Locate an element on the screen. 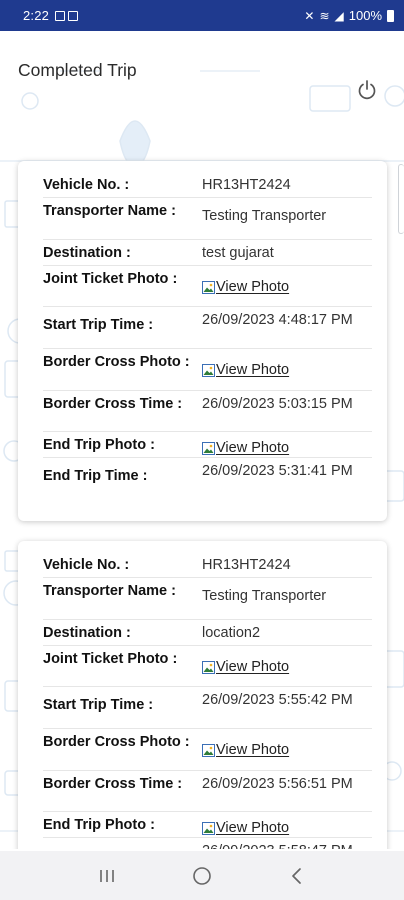 The width and height of the screenshot is (404, 900). battery-icon is located at coordinates (390, 15).